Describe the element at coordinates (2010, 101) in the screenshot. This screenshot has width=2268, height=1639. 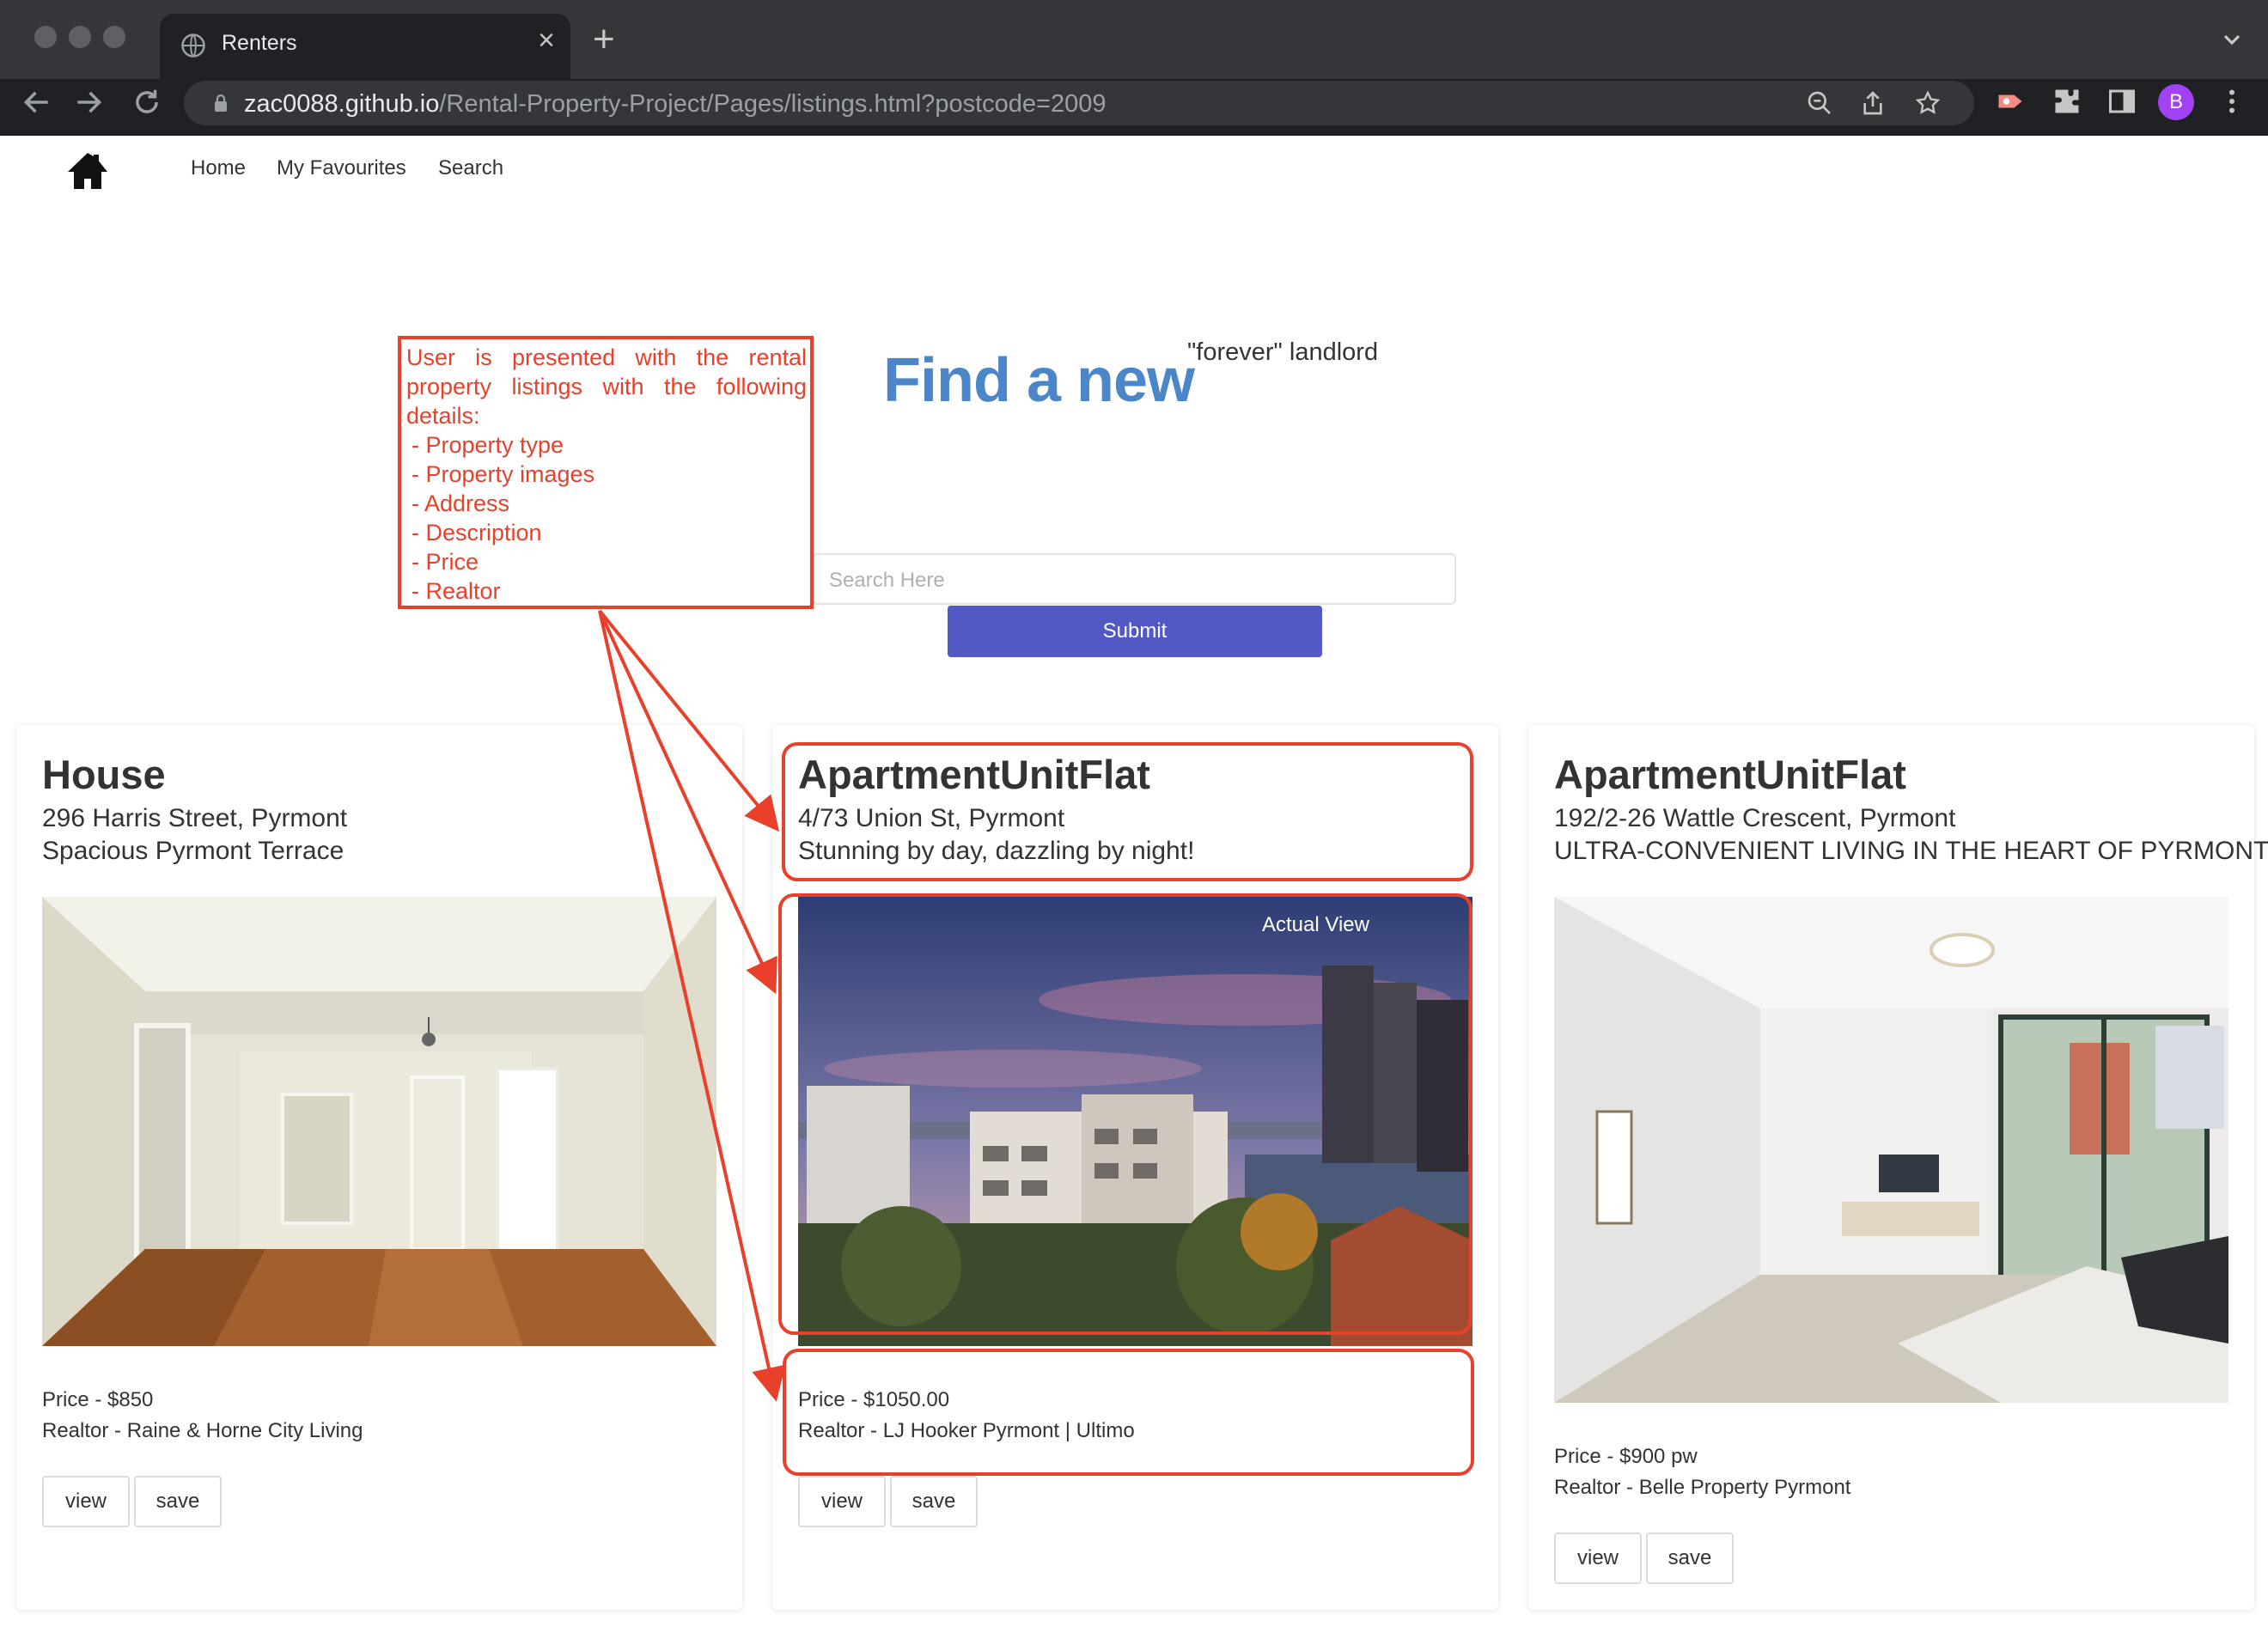
I see `record-extension-icon` at that location.